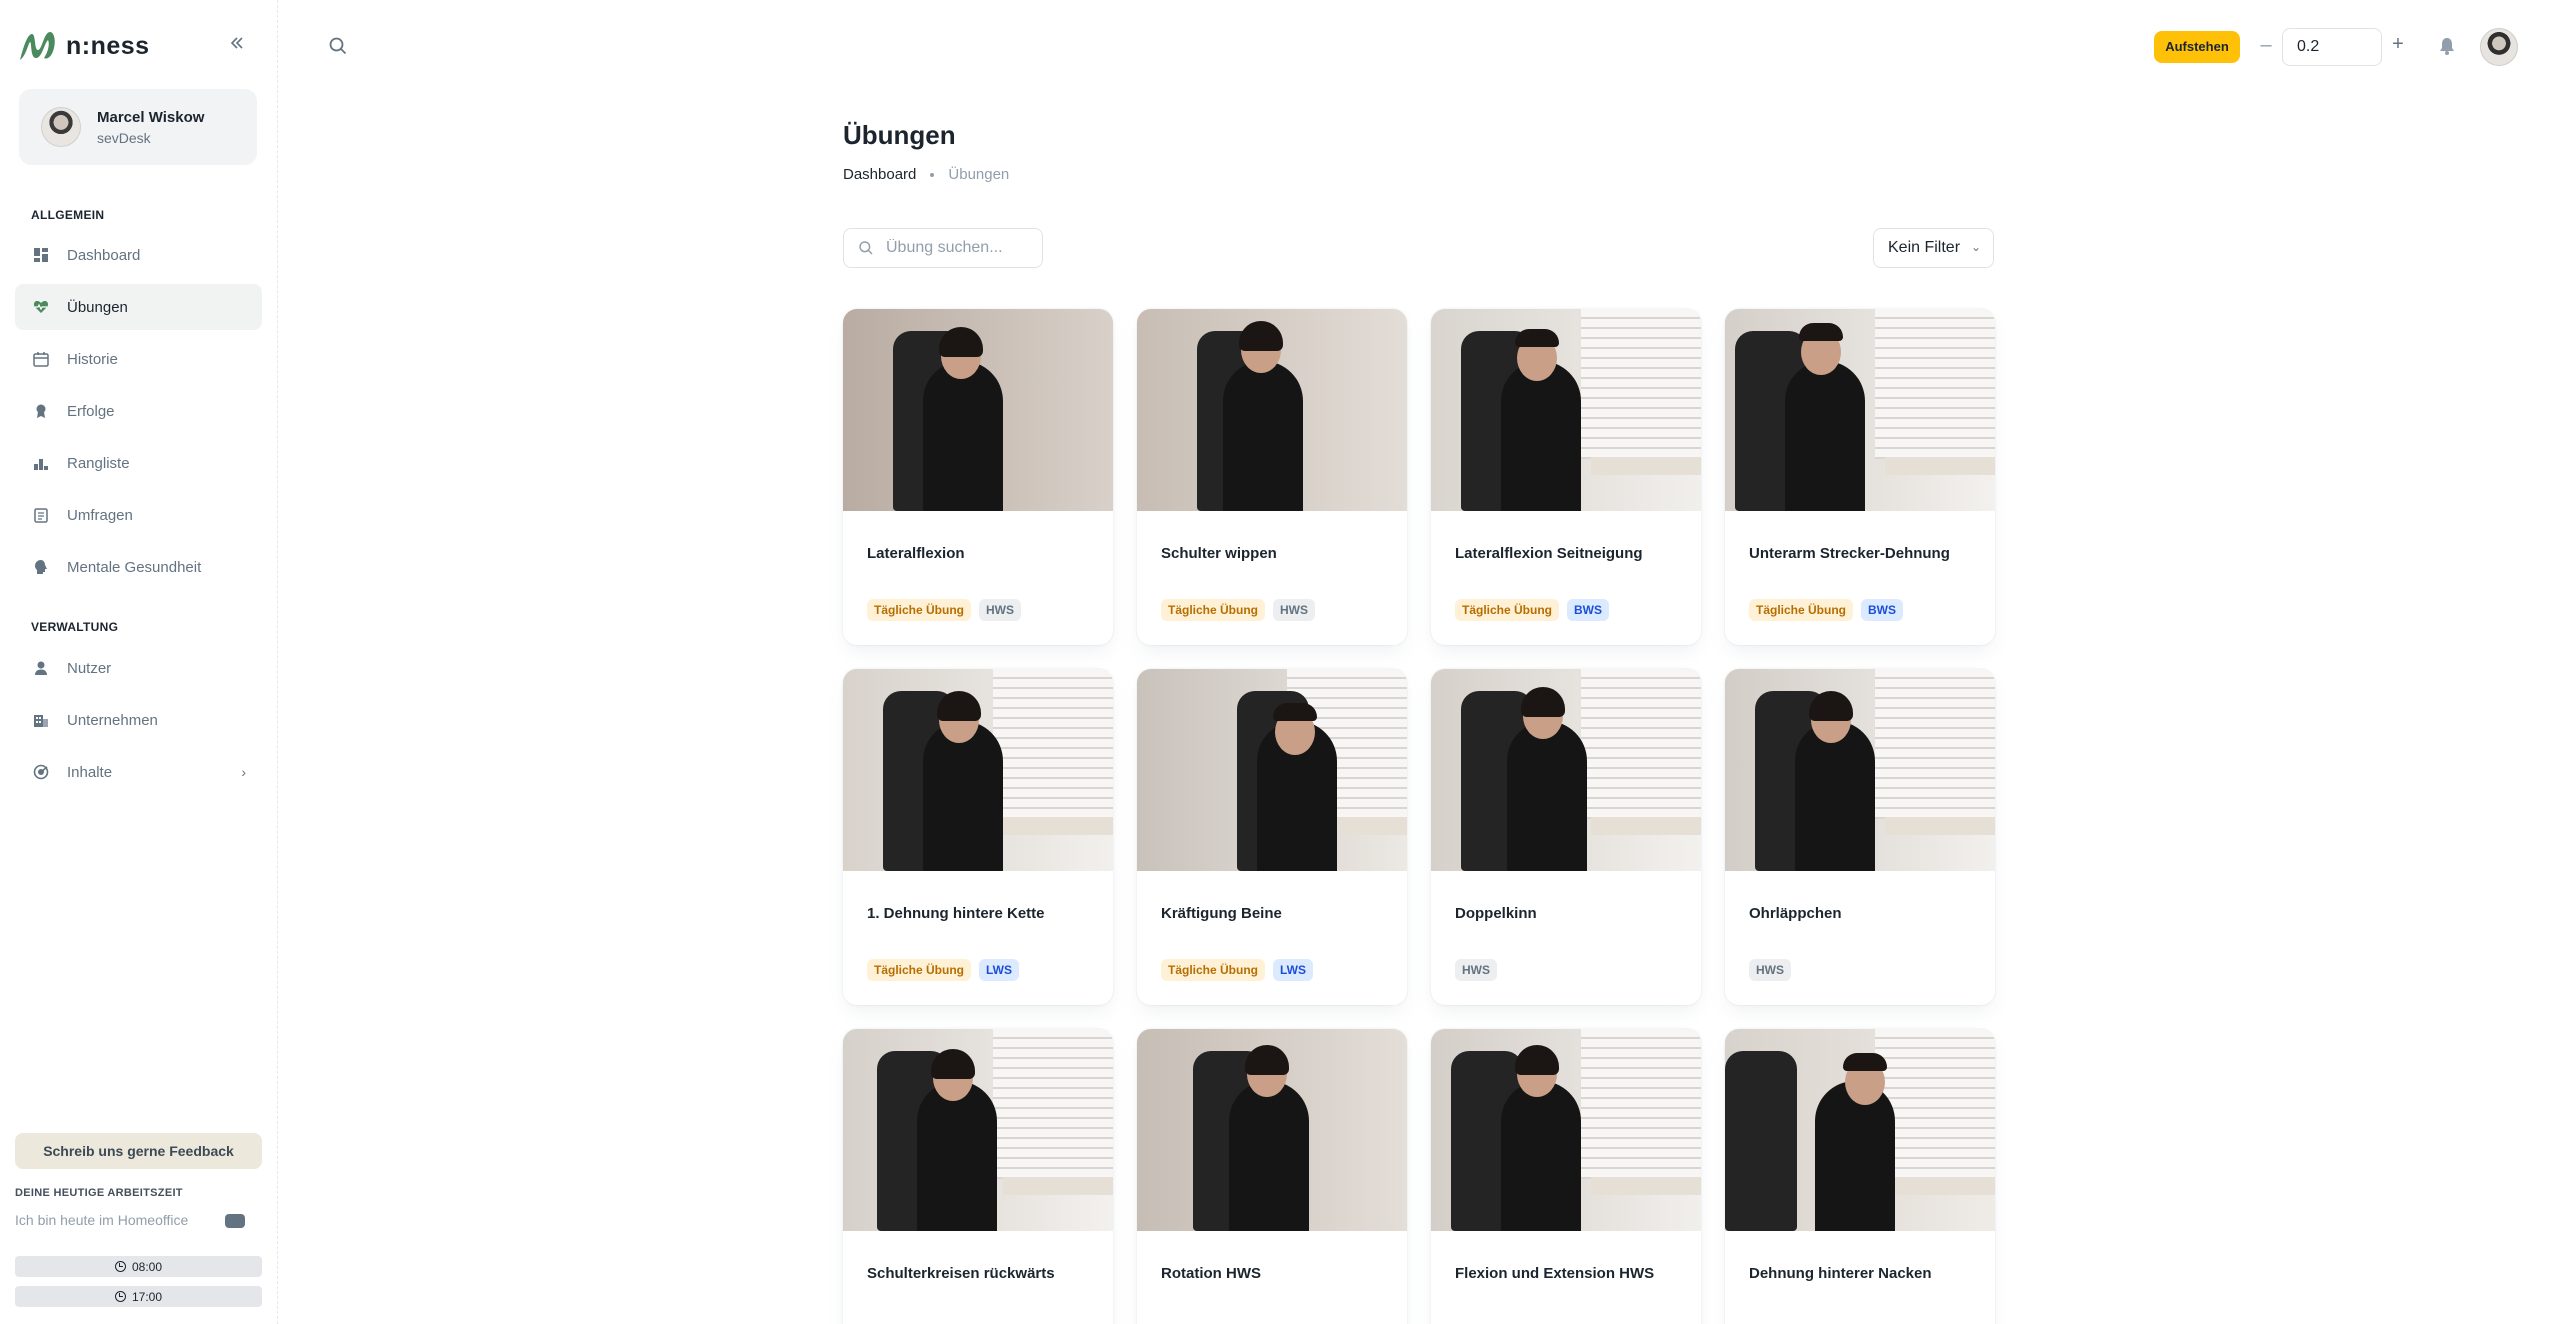 This screenshot has height=1324, width=2558. I want to click on collapse-sidebar-button, so click(237, 45).